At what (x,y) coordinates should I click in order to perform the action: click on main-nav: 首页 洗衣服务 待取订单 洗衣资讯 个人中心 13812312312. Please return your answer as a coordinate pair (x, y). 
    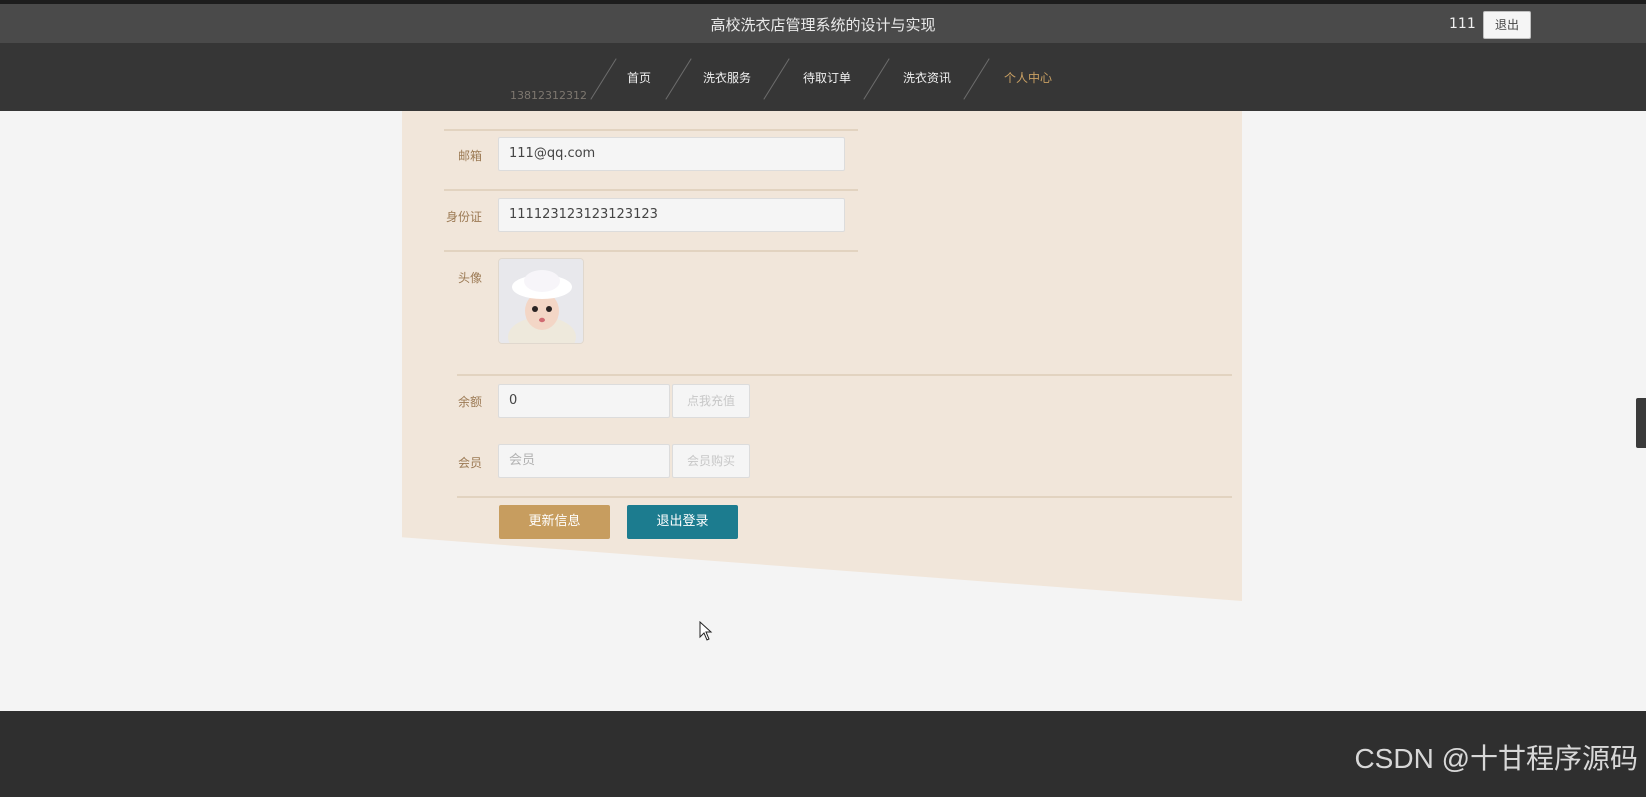
    Looking at the image, I should click on (823, 77).